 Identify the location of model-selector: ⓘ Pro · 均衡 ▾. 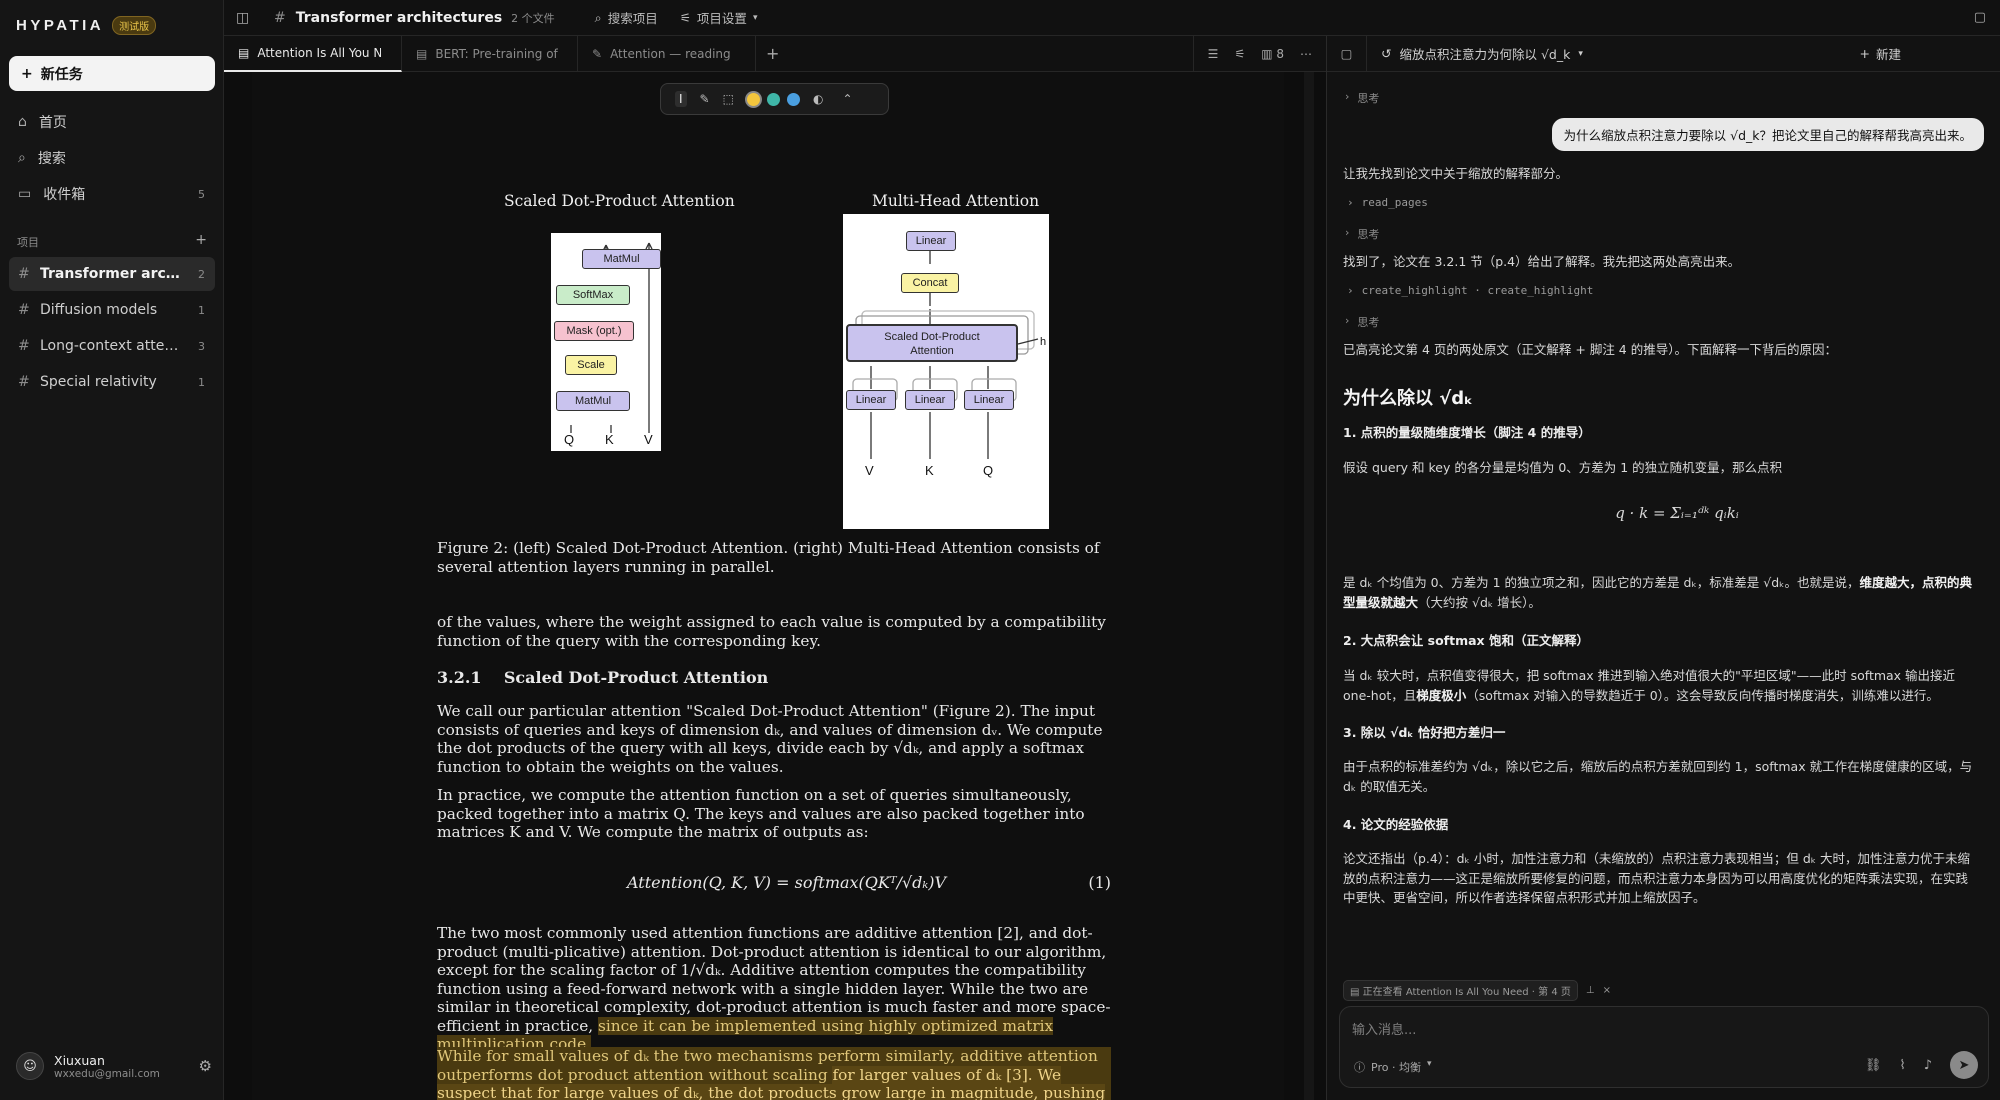
(1392, 1067).